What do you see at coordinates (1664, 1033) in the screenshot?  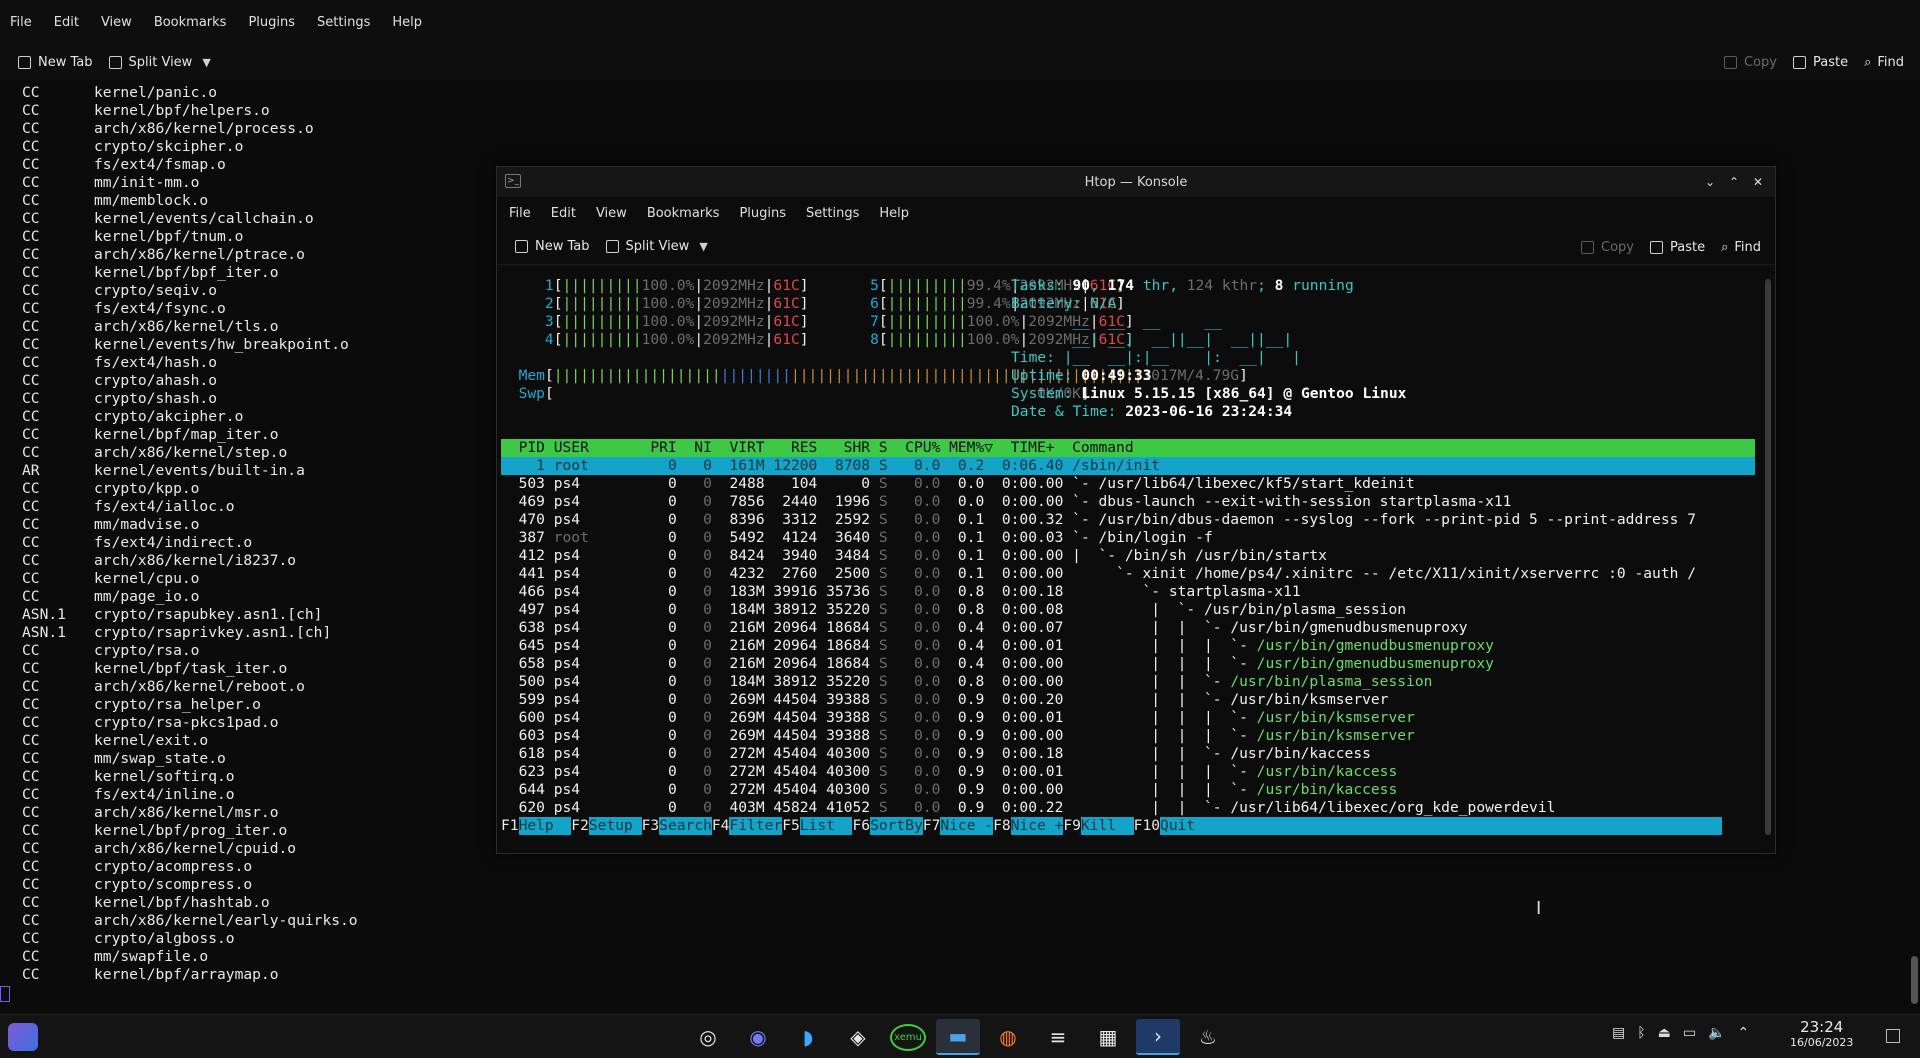 I see `usb-icon: ⏏` at bounding box center [1664, 1033].